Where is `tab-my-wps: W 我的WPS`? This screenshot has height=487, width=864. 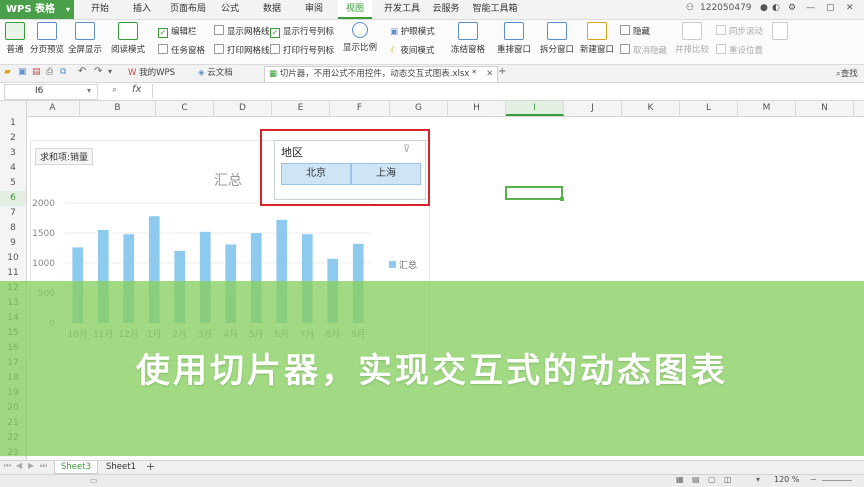 tab-my-wps: W 我的WPS is located at coordinates (151, 73).